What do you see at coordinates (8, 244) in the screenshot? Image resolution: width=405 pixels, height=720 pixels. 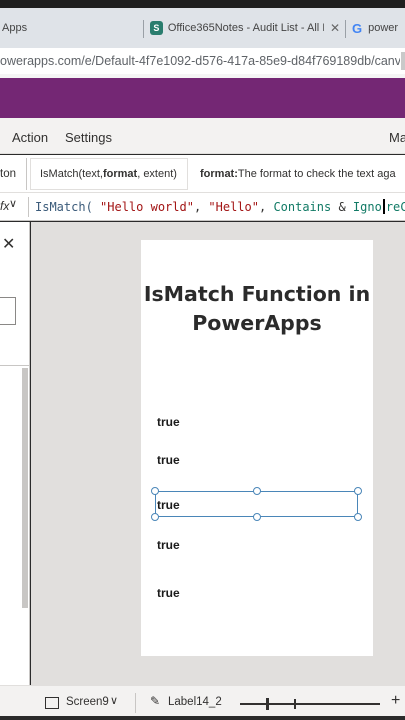 I see `close-icon: ✕` at bounding box center [8, 244].